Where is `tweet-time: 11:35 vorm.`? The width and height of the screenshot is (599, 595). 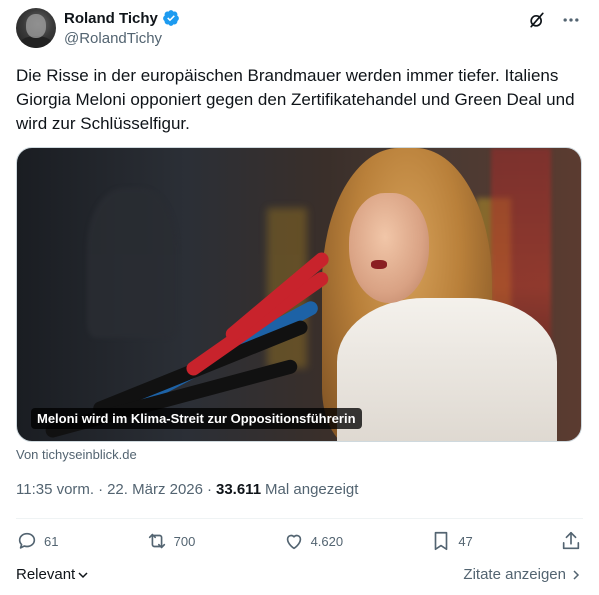
tweet-time: 11:35 vorm. is located at coordinates (55, 489).